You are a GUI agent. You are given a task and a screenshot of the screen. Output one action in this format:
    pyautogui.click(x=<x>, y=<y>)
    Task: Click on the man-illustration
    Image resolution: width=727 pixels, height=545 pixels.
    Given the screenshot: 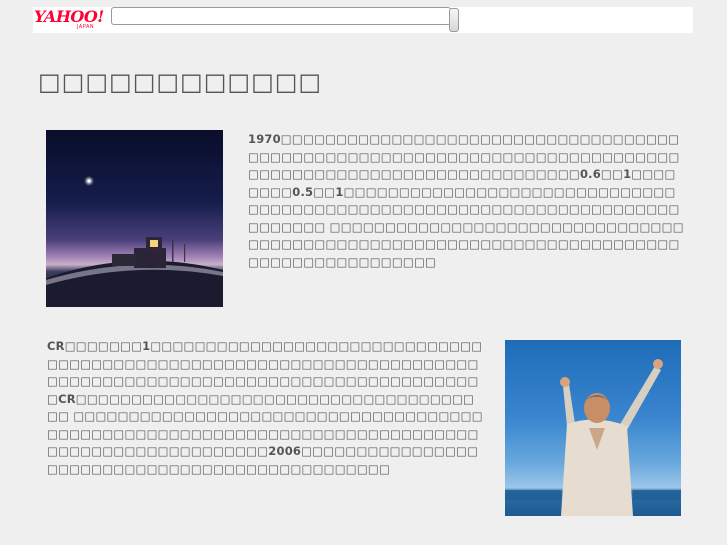 What is the action you would take?
    pyautogui.click(x=593, y=437)
    